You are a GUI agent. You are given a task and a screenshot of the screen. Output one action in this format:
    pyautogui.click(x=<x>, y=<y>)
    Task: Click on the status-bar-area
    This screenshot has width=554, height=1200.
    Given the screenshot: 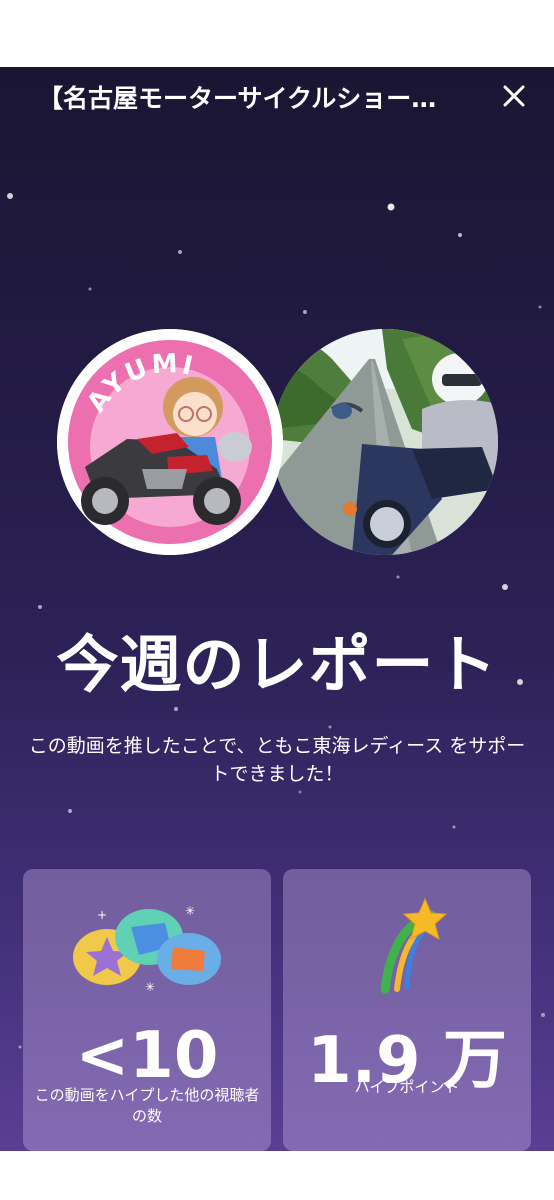 What is the action you would take?
    pyautogui.click(x=277, y=33)
    